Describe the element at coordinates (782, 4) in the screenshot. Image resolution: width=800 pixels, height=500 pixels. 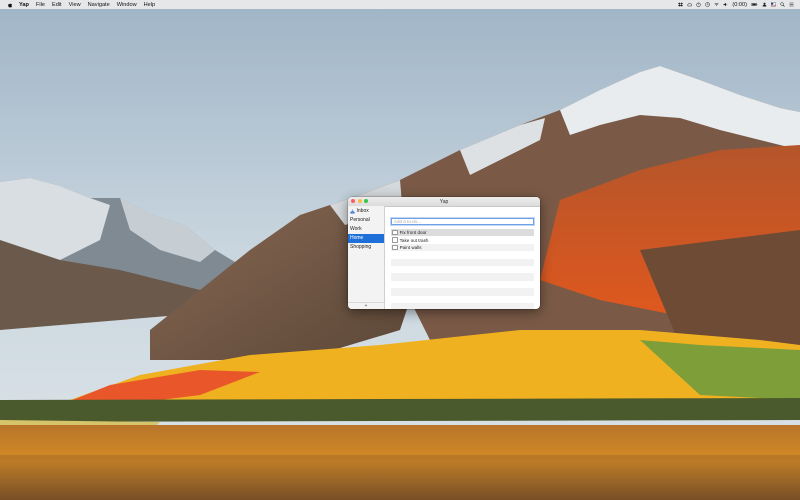
I see `spotlight-icon` at that location.